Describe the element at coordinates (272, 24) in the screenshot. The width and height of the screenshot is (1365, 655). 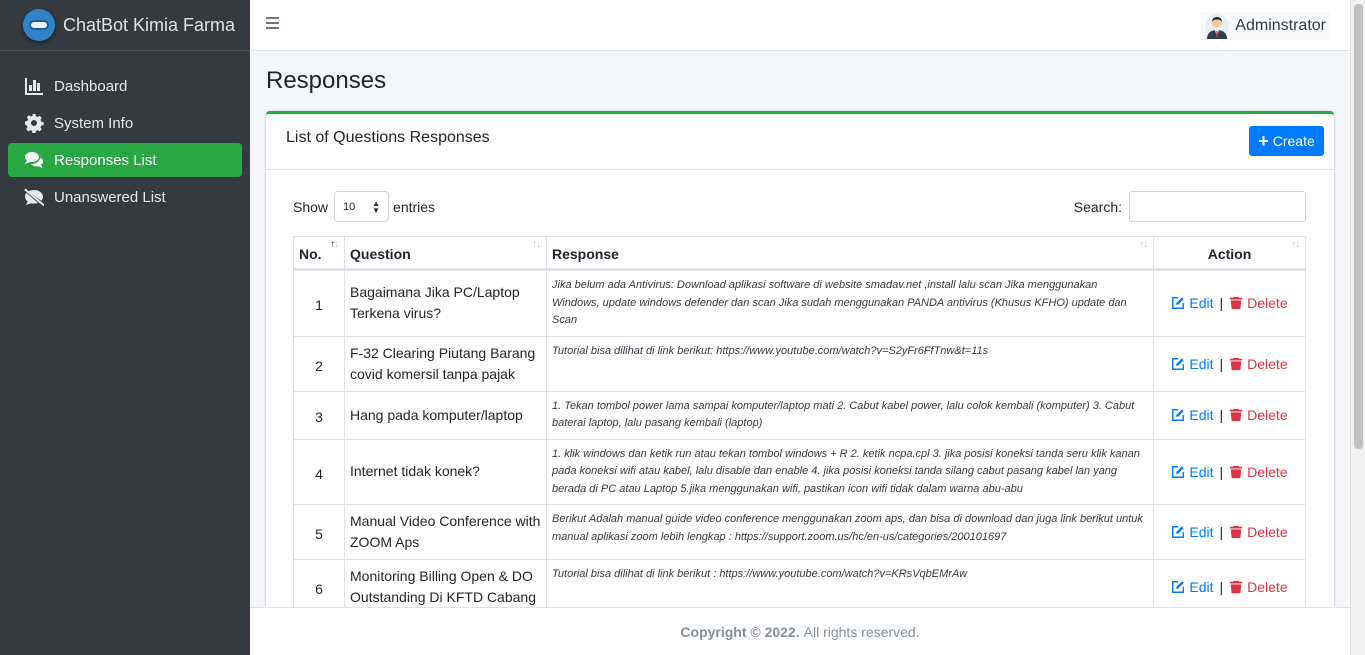
I see `hamburger-menu-icon` at that location.